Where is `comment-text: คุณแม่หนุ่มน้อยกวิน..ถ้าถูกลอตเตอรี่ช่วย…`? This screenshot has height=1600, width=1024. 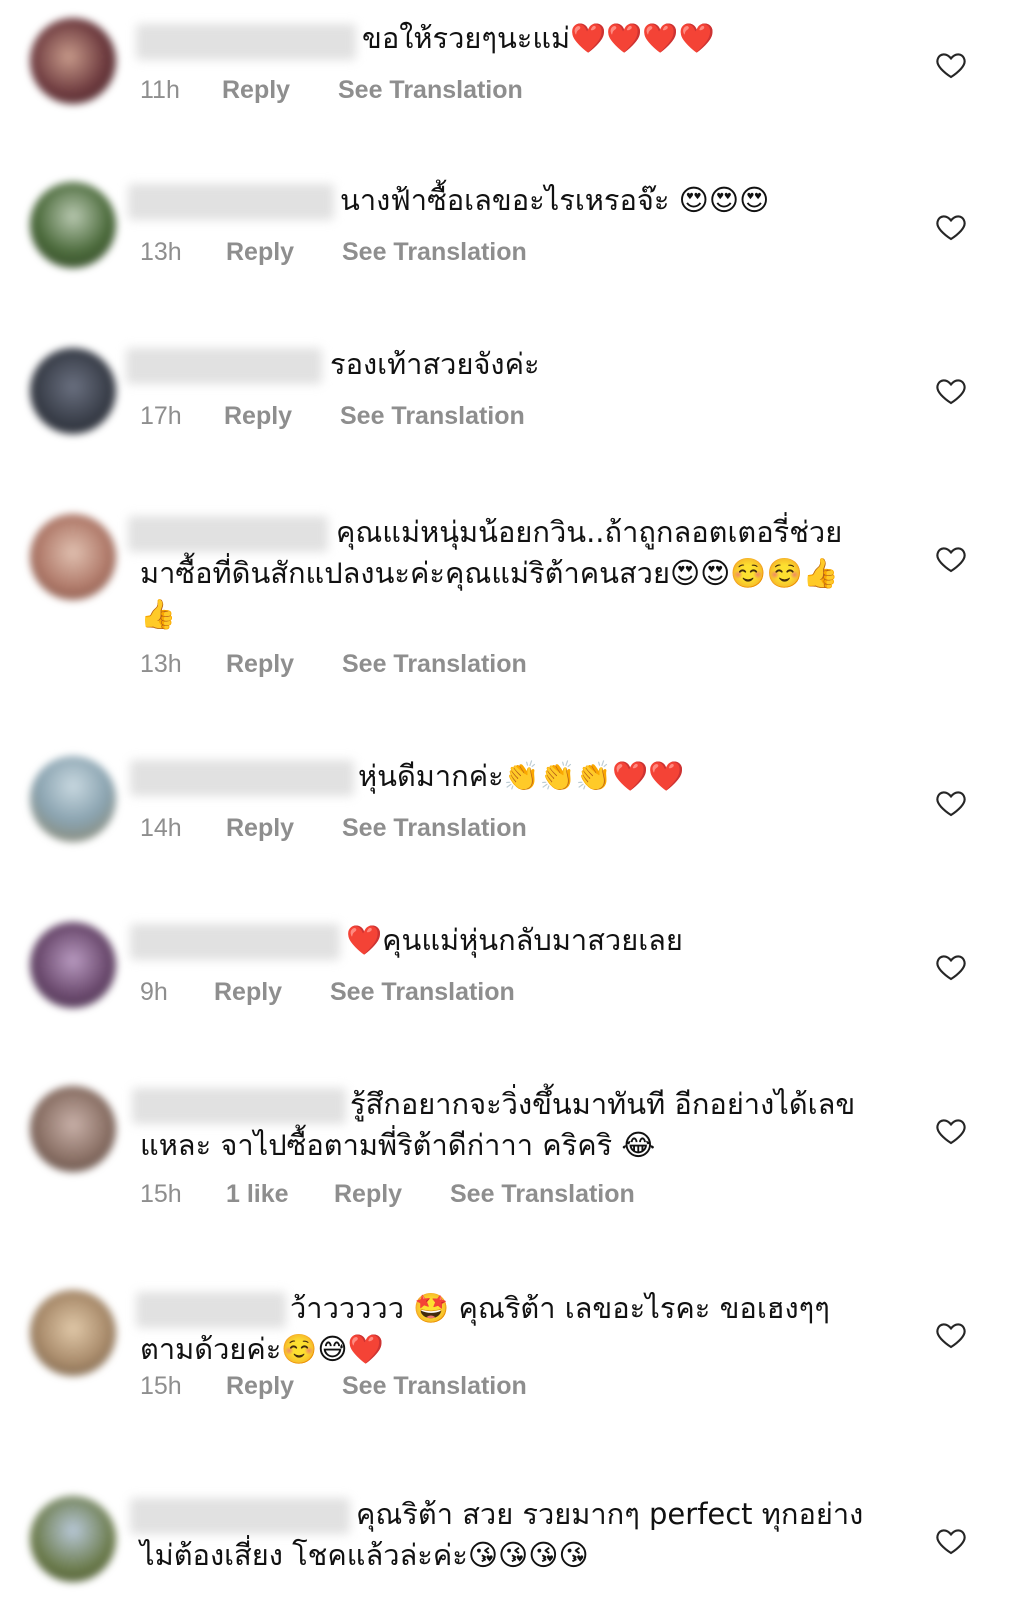 comment-text: คุณแม่หนุ่มน้อยกวิน..ถ้าถูกลอตเตอรี่ช่วย… is located at coordinates (491, 573).